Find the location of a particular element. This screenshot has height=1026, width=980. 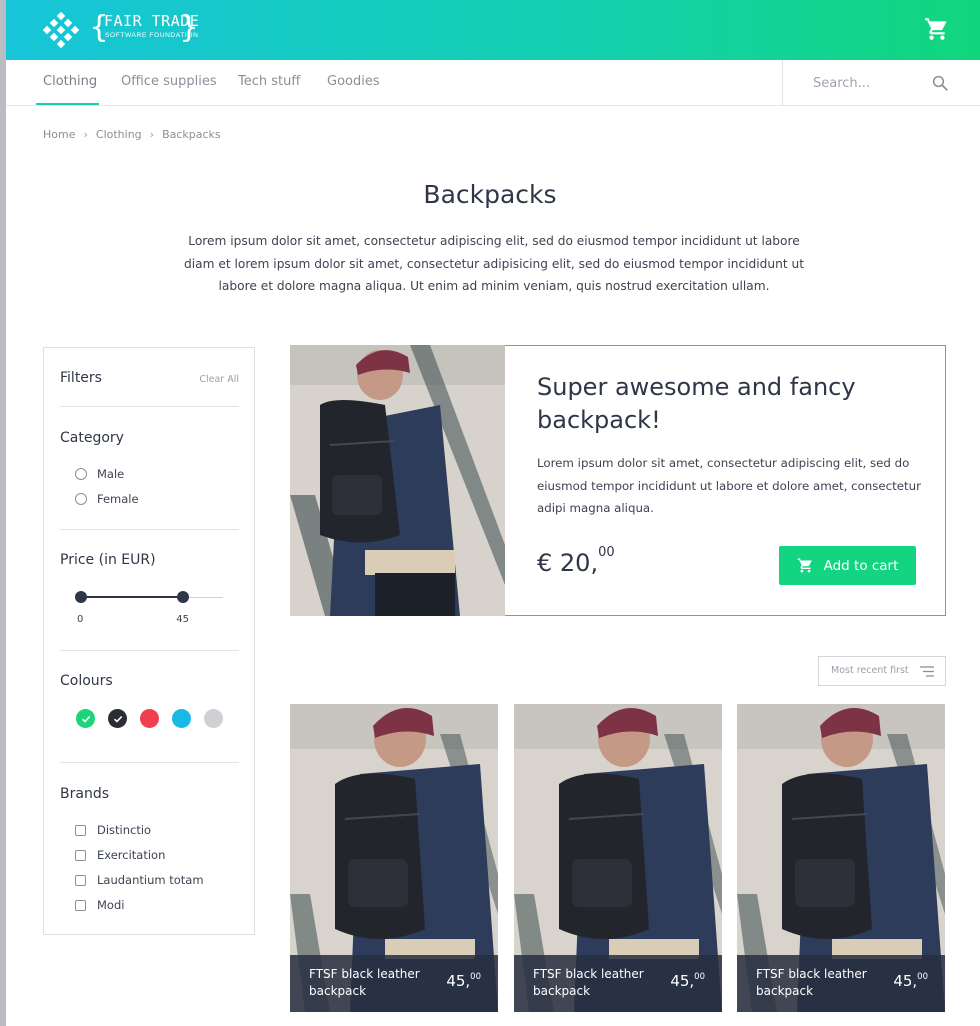

category-title: Category is located at coordinates (92, 438).